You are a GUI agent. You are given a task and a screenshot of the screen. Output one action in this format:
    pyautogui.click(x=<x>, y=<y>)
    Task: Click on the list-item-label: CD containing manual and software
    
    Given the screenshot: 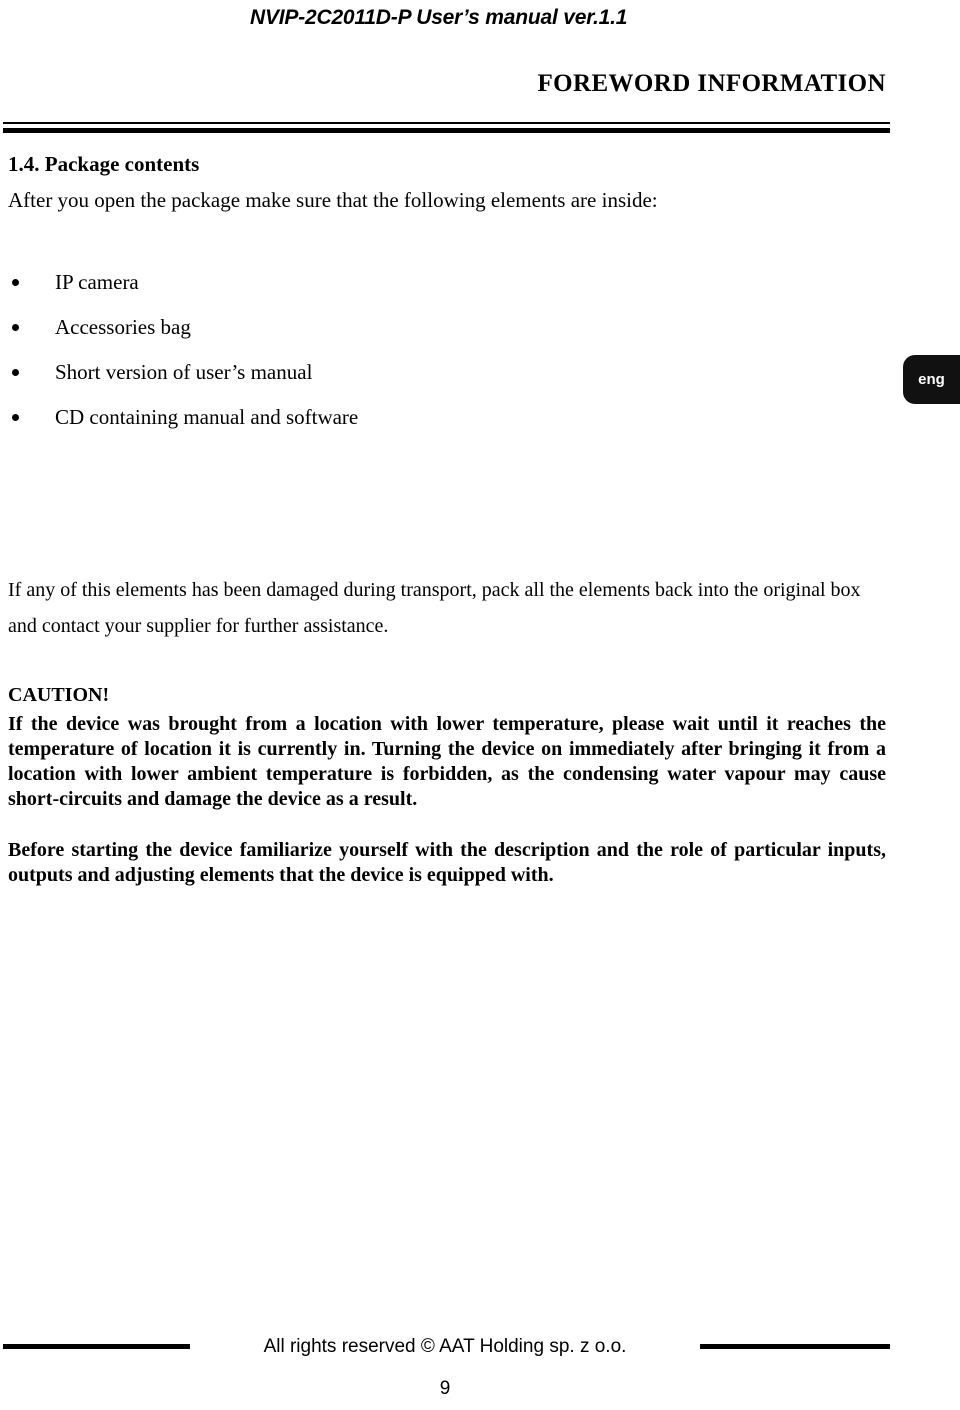 What is the action you would take?
    pyautogui.click(x=207, y=417)
    